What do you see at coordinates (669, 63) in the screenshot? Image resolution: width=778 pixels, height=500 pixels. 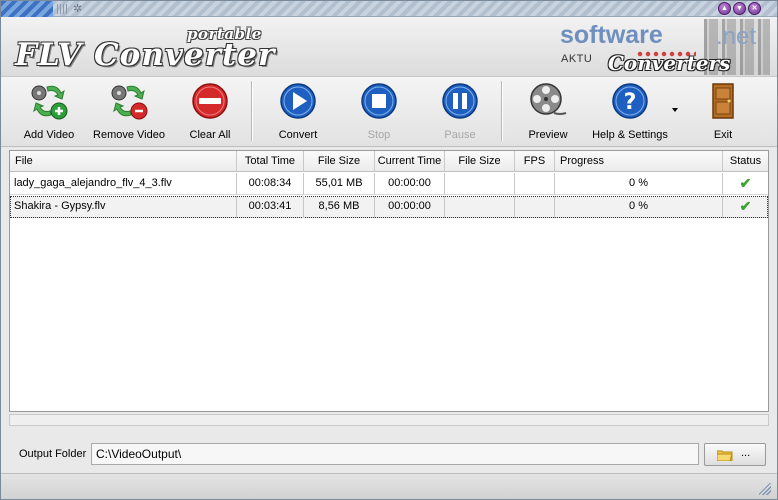 I see `brand-converters: Converters` at bounding box center [669, 63].